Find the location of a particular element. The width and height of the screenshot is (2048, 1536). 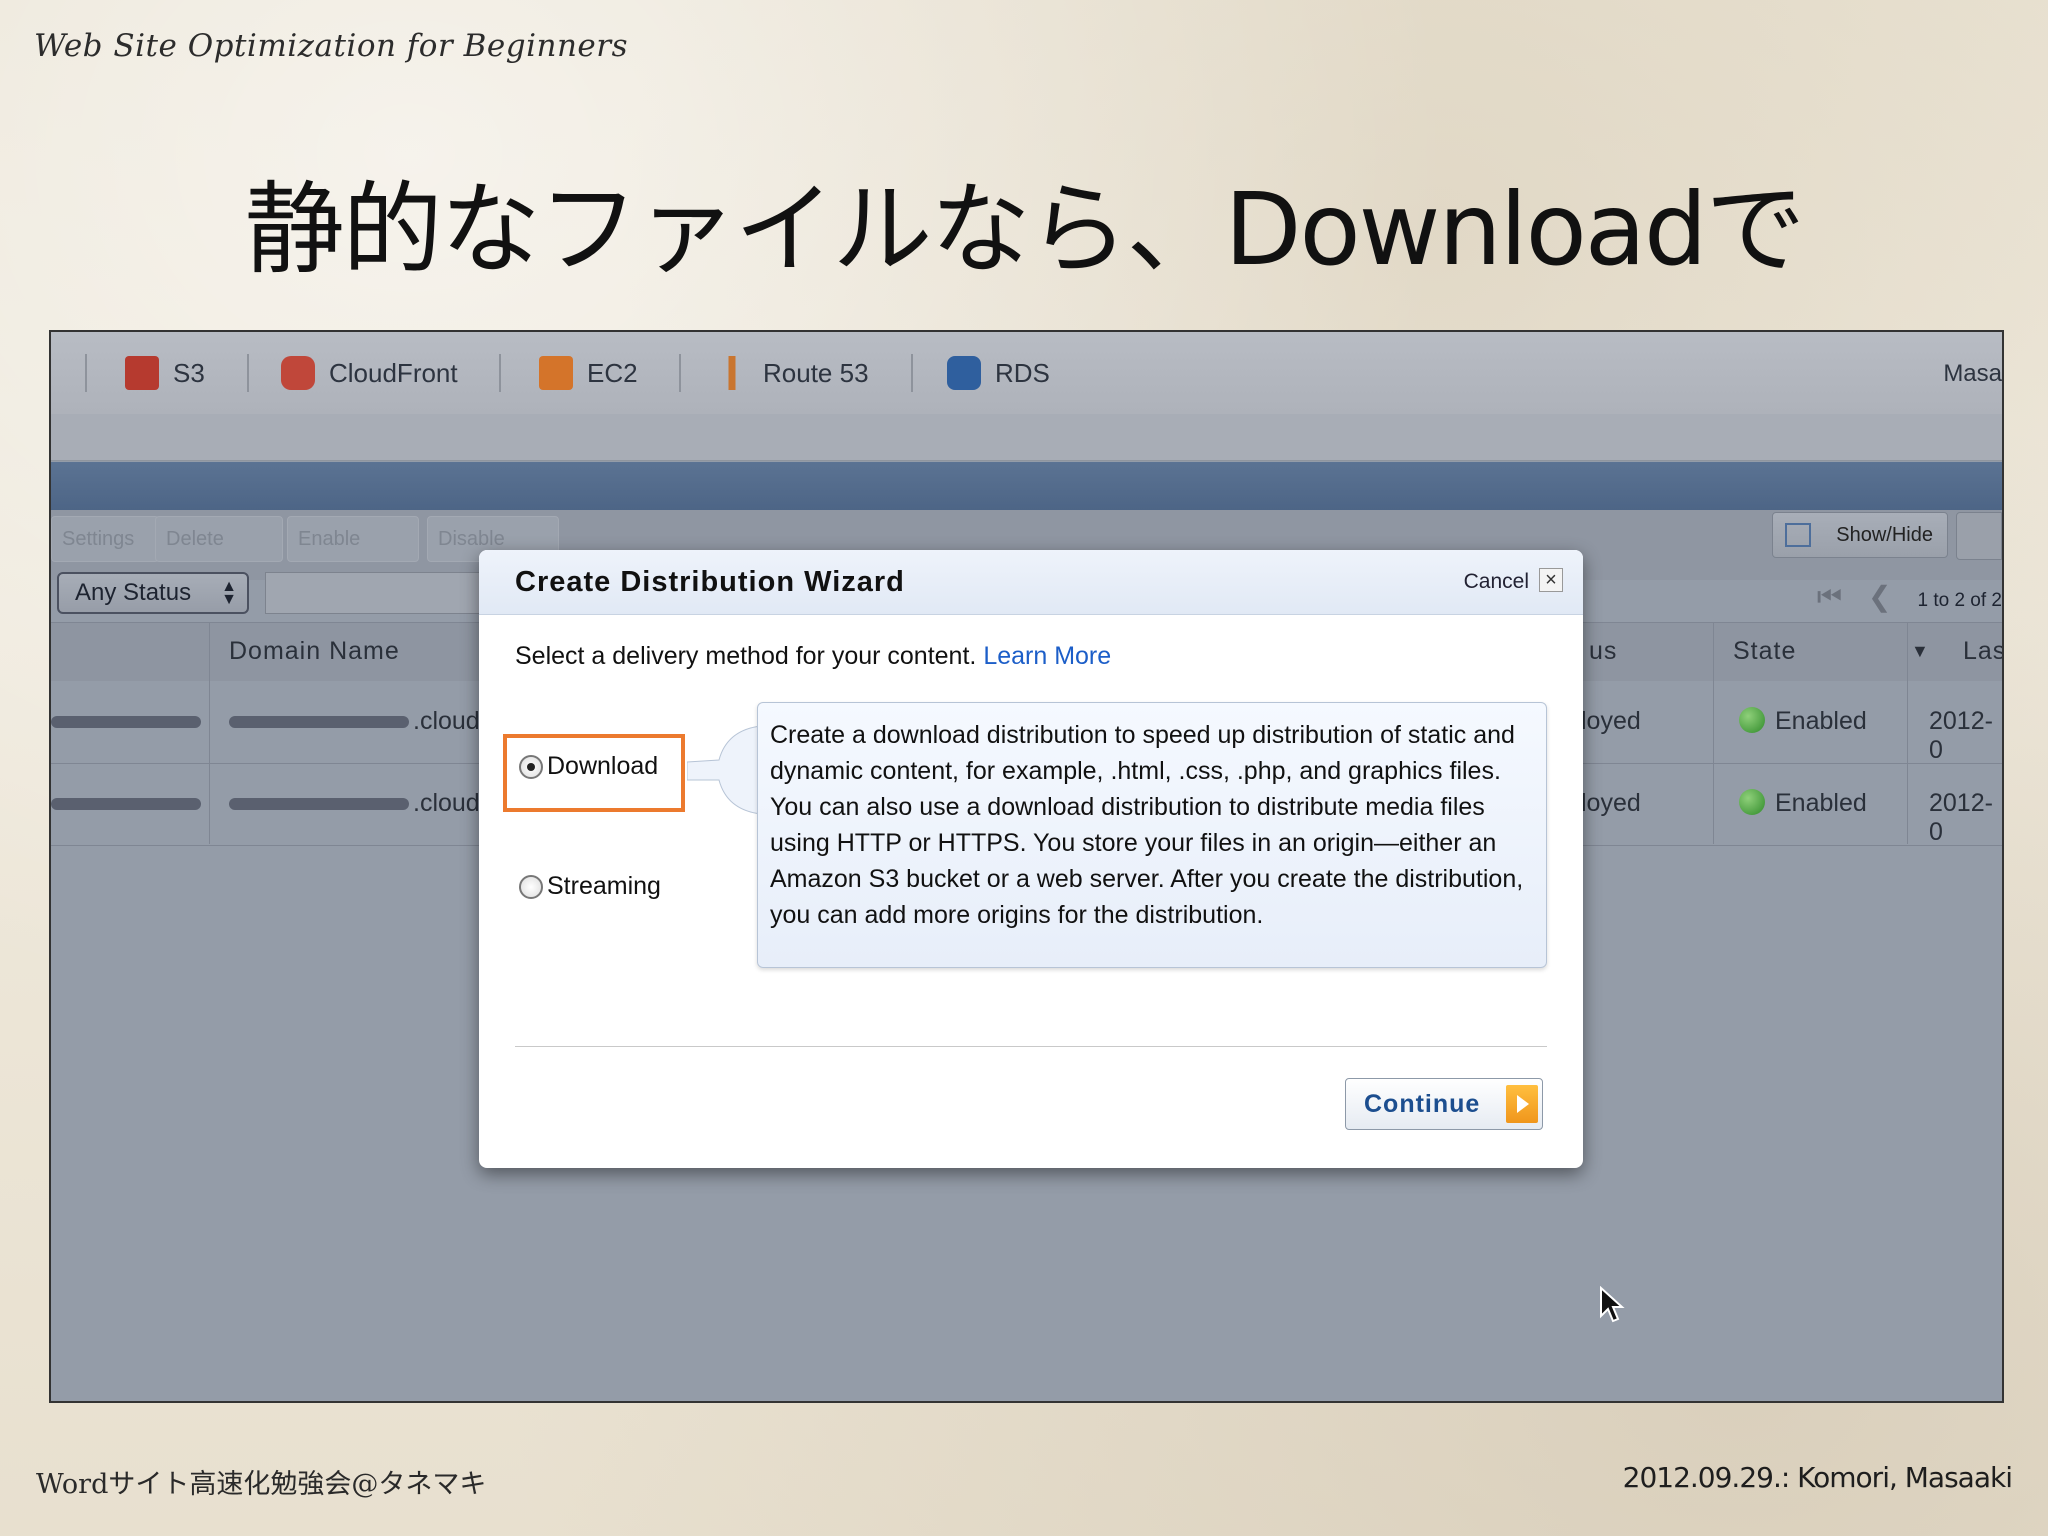

rds-icon is located at coordinates (964, 373).